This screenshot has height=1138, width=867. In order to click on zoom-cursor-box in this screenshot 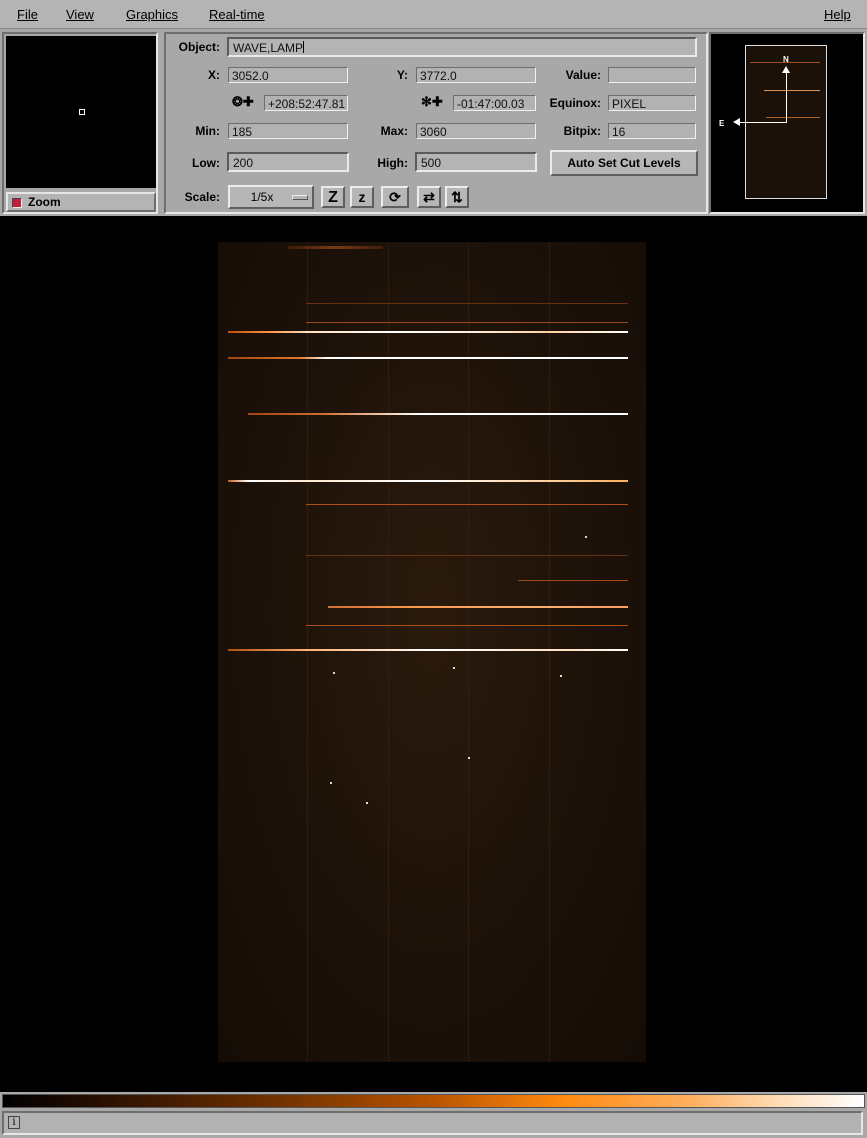, I will do `click(82, 112)`.